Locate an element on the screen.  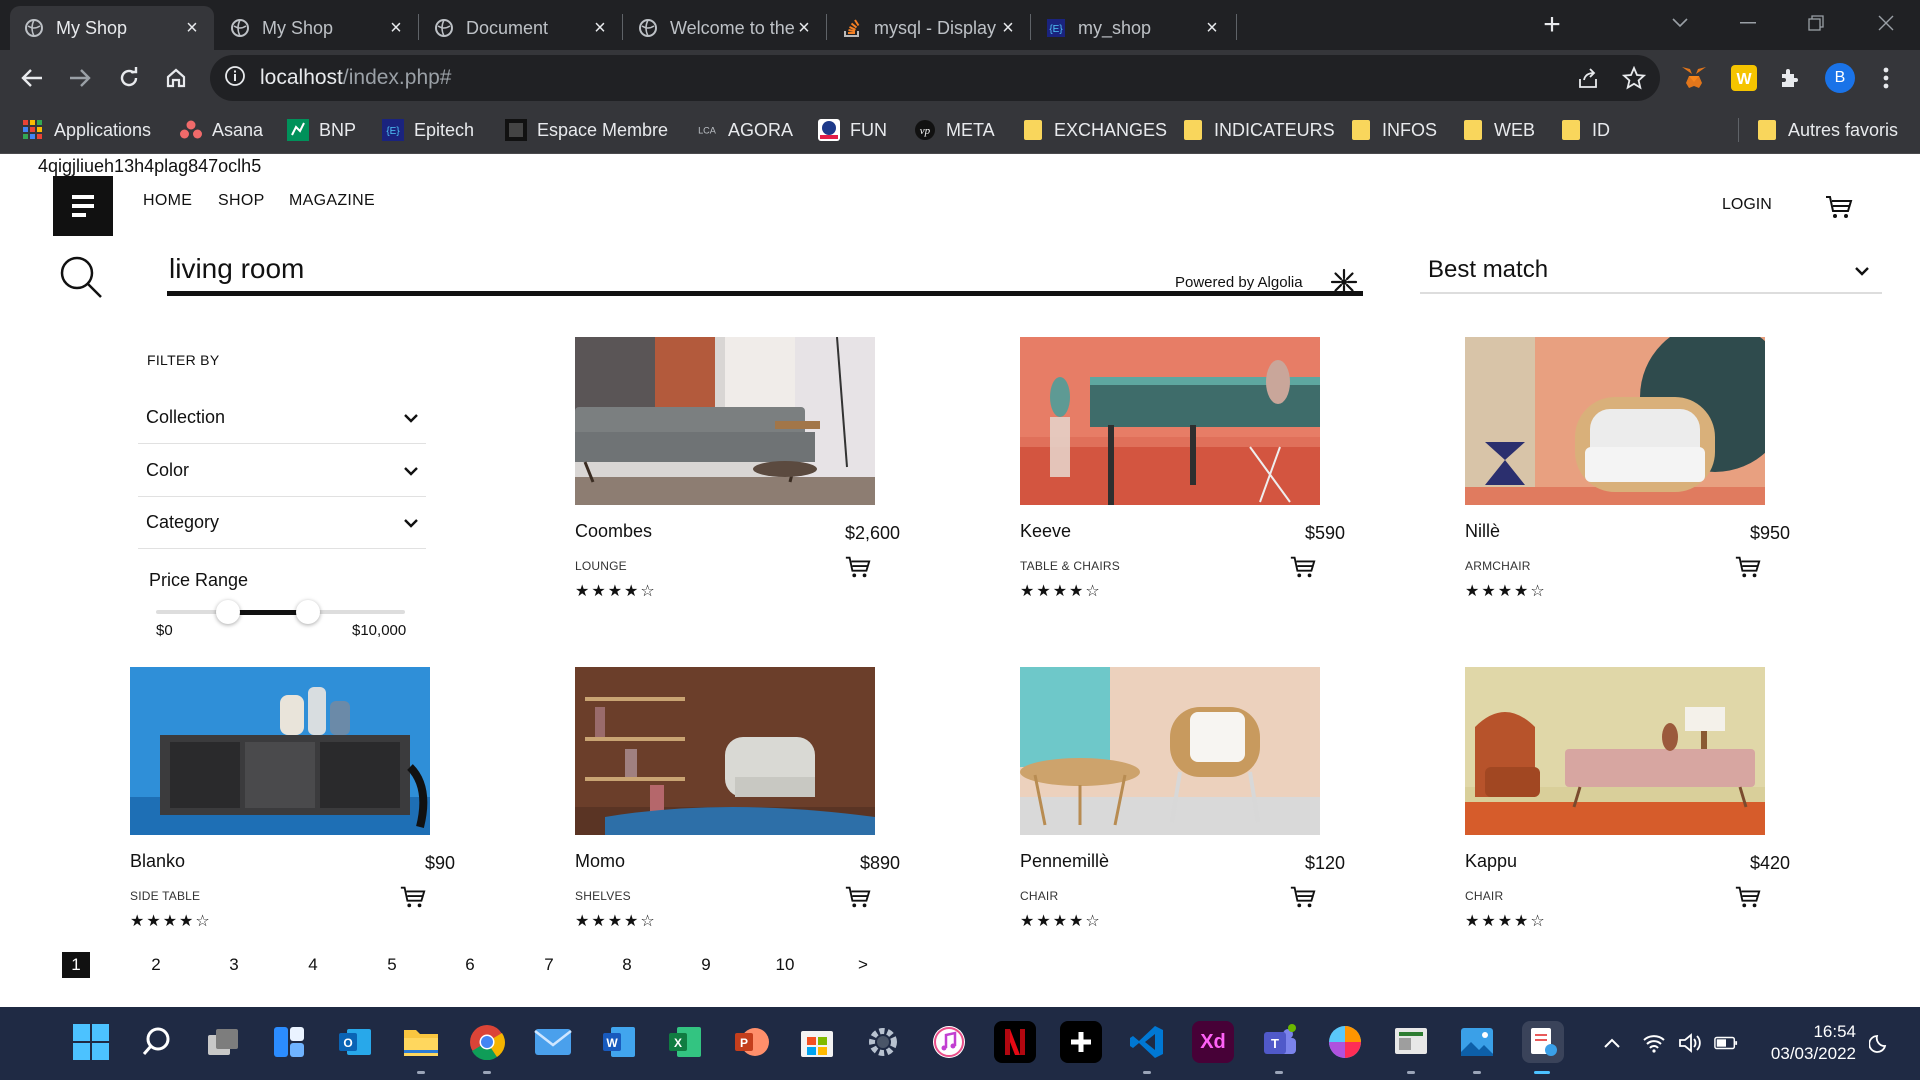
netflix-icon is located at coordinates (1015, 1042).